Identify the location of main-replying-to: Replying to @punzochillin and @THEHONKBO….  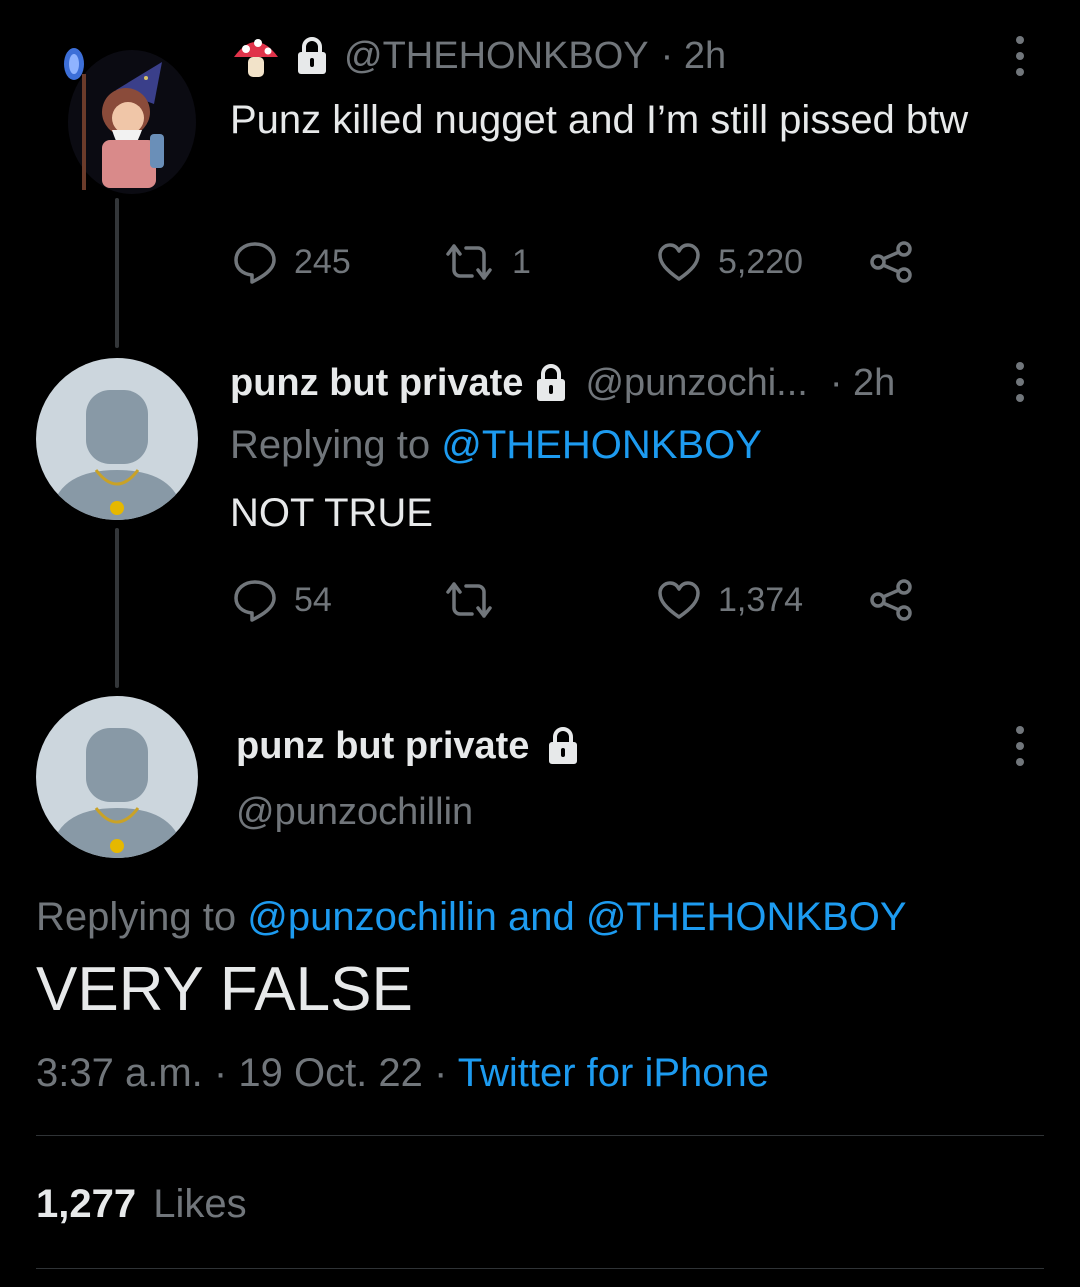
(471, 917).